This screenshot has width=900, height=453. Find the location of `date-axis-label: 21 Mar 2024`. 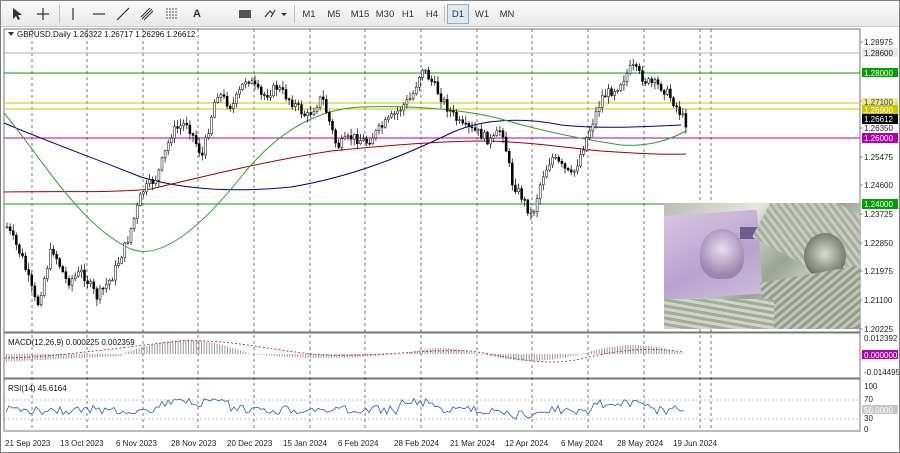

date-axis-label: 21 Mar 2024 is located at coordinates (472, 443).